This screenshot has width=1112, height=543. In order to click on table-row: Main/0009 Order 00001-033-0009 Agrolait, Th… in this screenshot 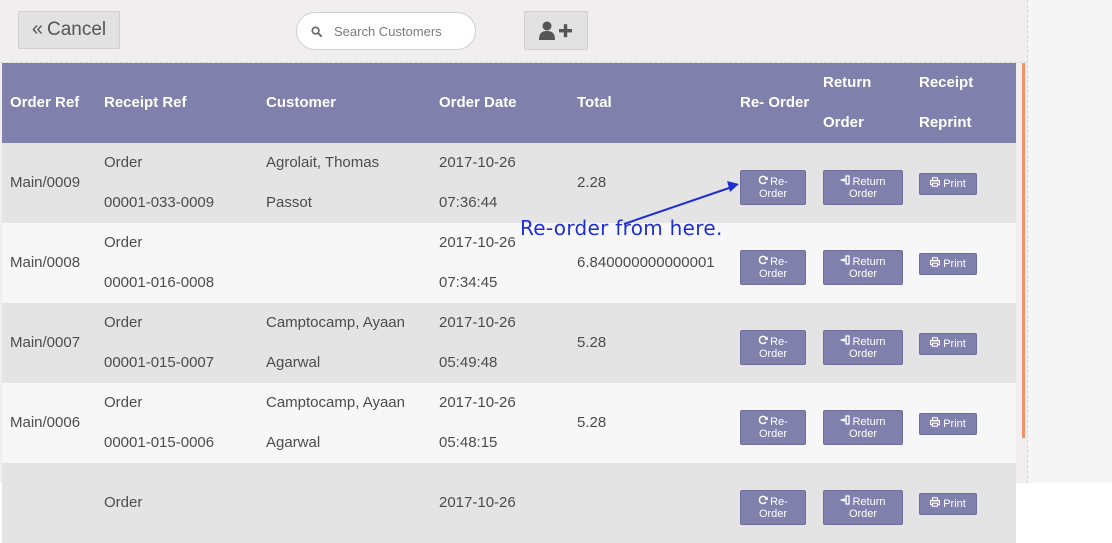, I will do `click(509, 183)`.